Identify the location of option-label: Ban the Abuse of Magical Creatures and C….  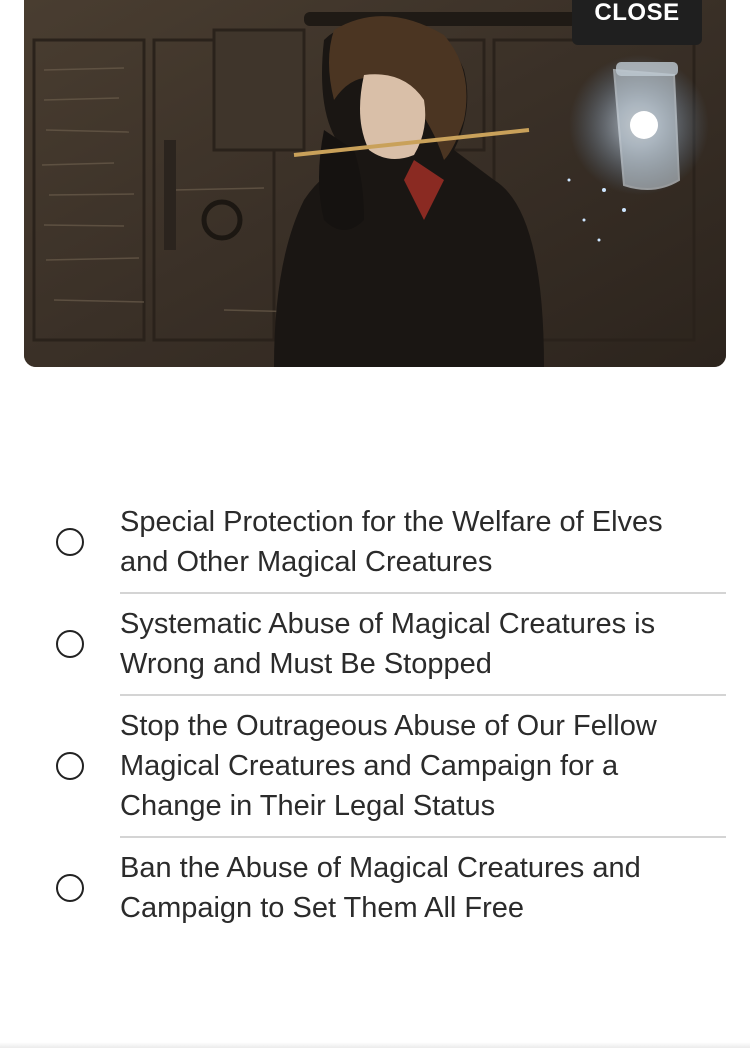
(380, 888).